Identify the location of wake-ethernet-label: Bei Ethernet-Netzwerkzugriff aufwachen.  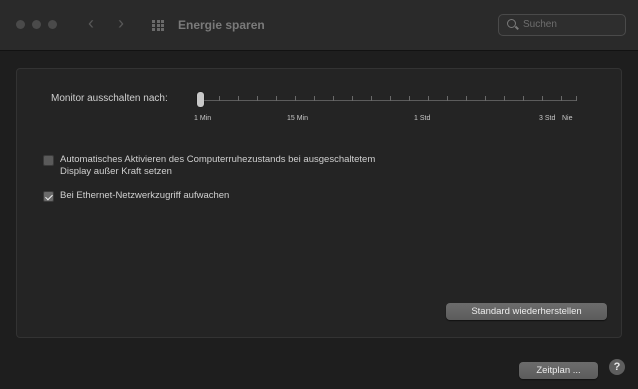
(145, 195).